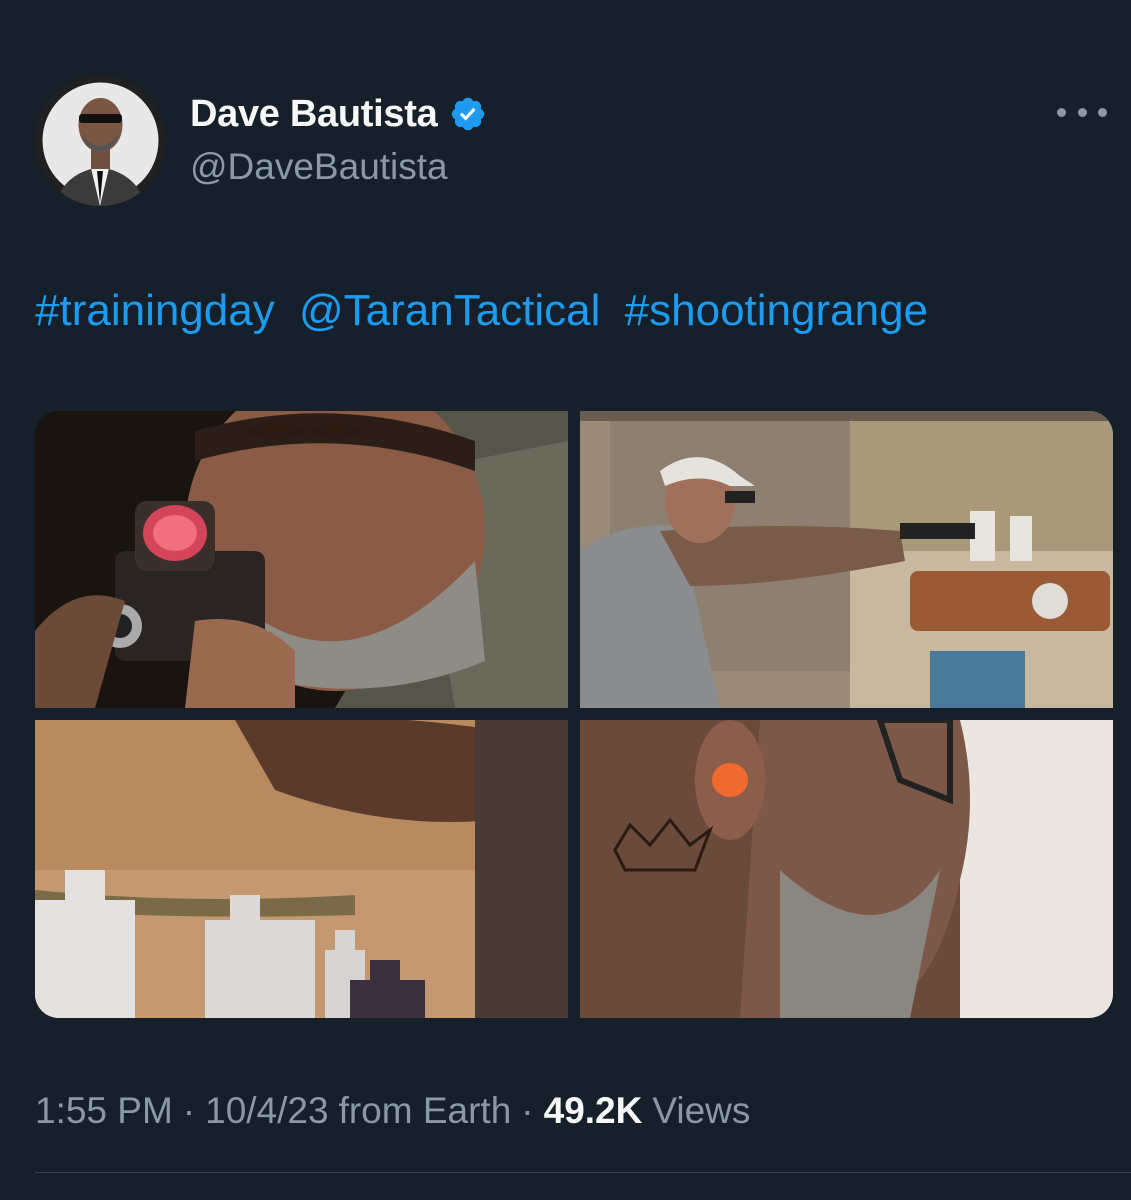  What do you see at coordinates (701, 1110) in the screenshot?
I see `views-label: Views` at bounding box center [701, 1110].